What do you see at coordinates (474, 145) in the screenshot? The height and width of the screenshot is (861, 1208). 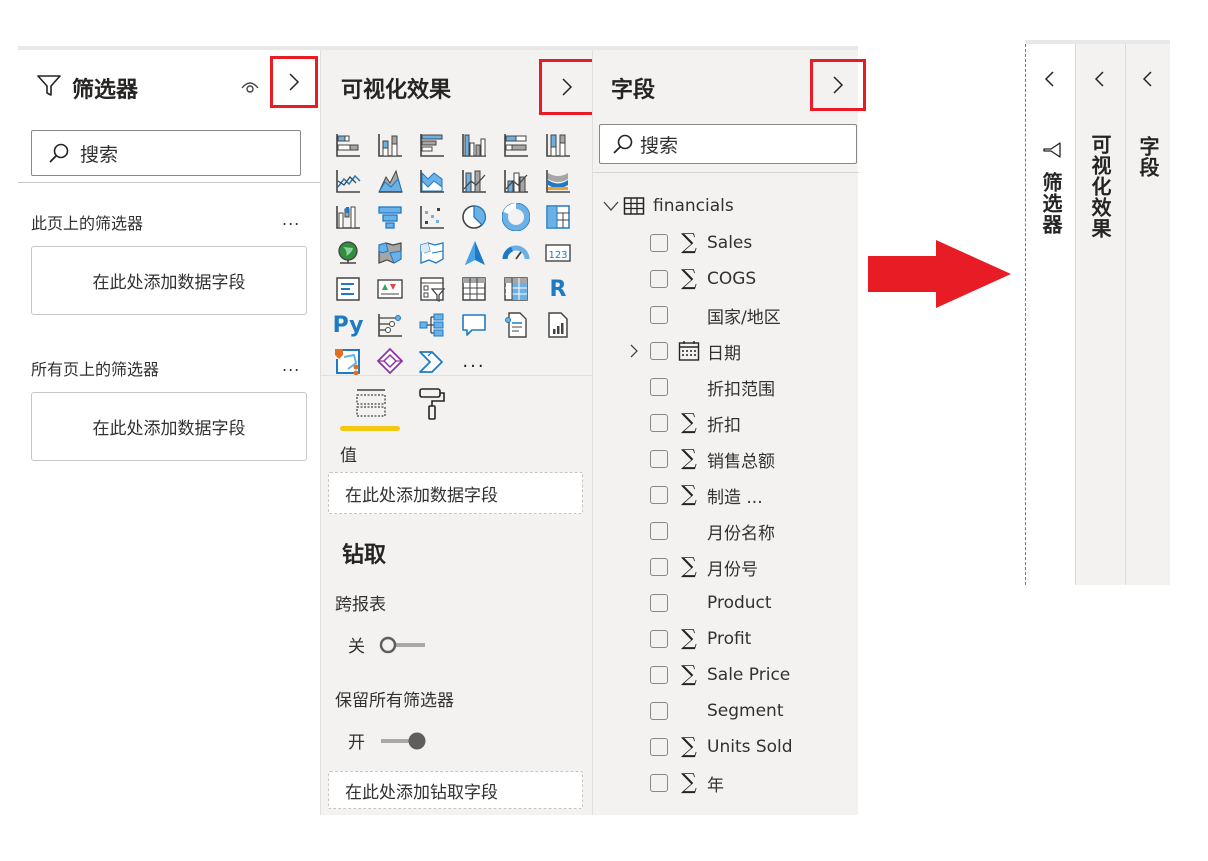 I see `visual-clustered-column-chart` at bounding box center [474, 145].